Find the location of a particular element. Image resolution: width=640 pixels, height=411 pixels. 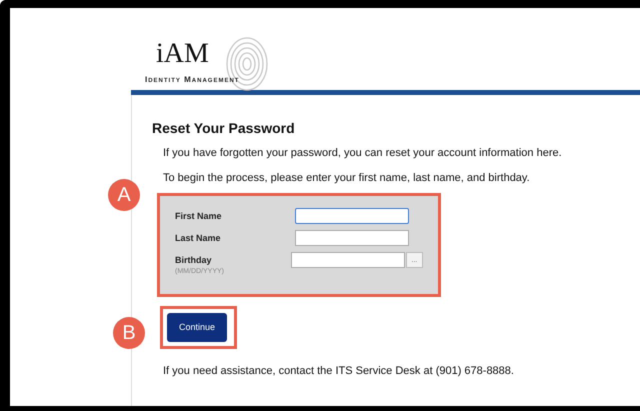

field-label: Birthday is located at coordinates (194, 260).